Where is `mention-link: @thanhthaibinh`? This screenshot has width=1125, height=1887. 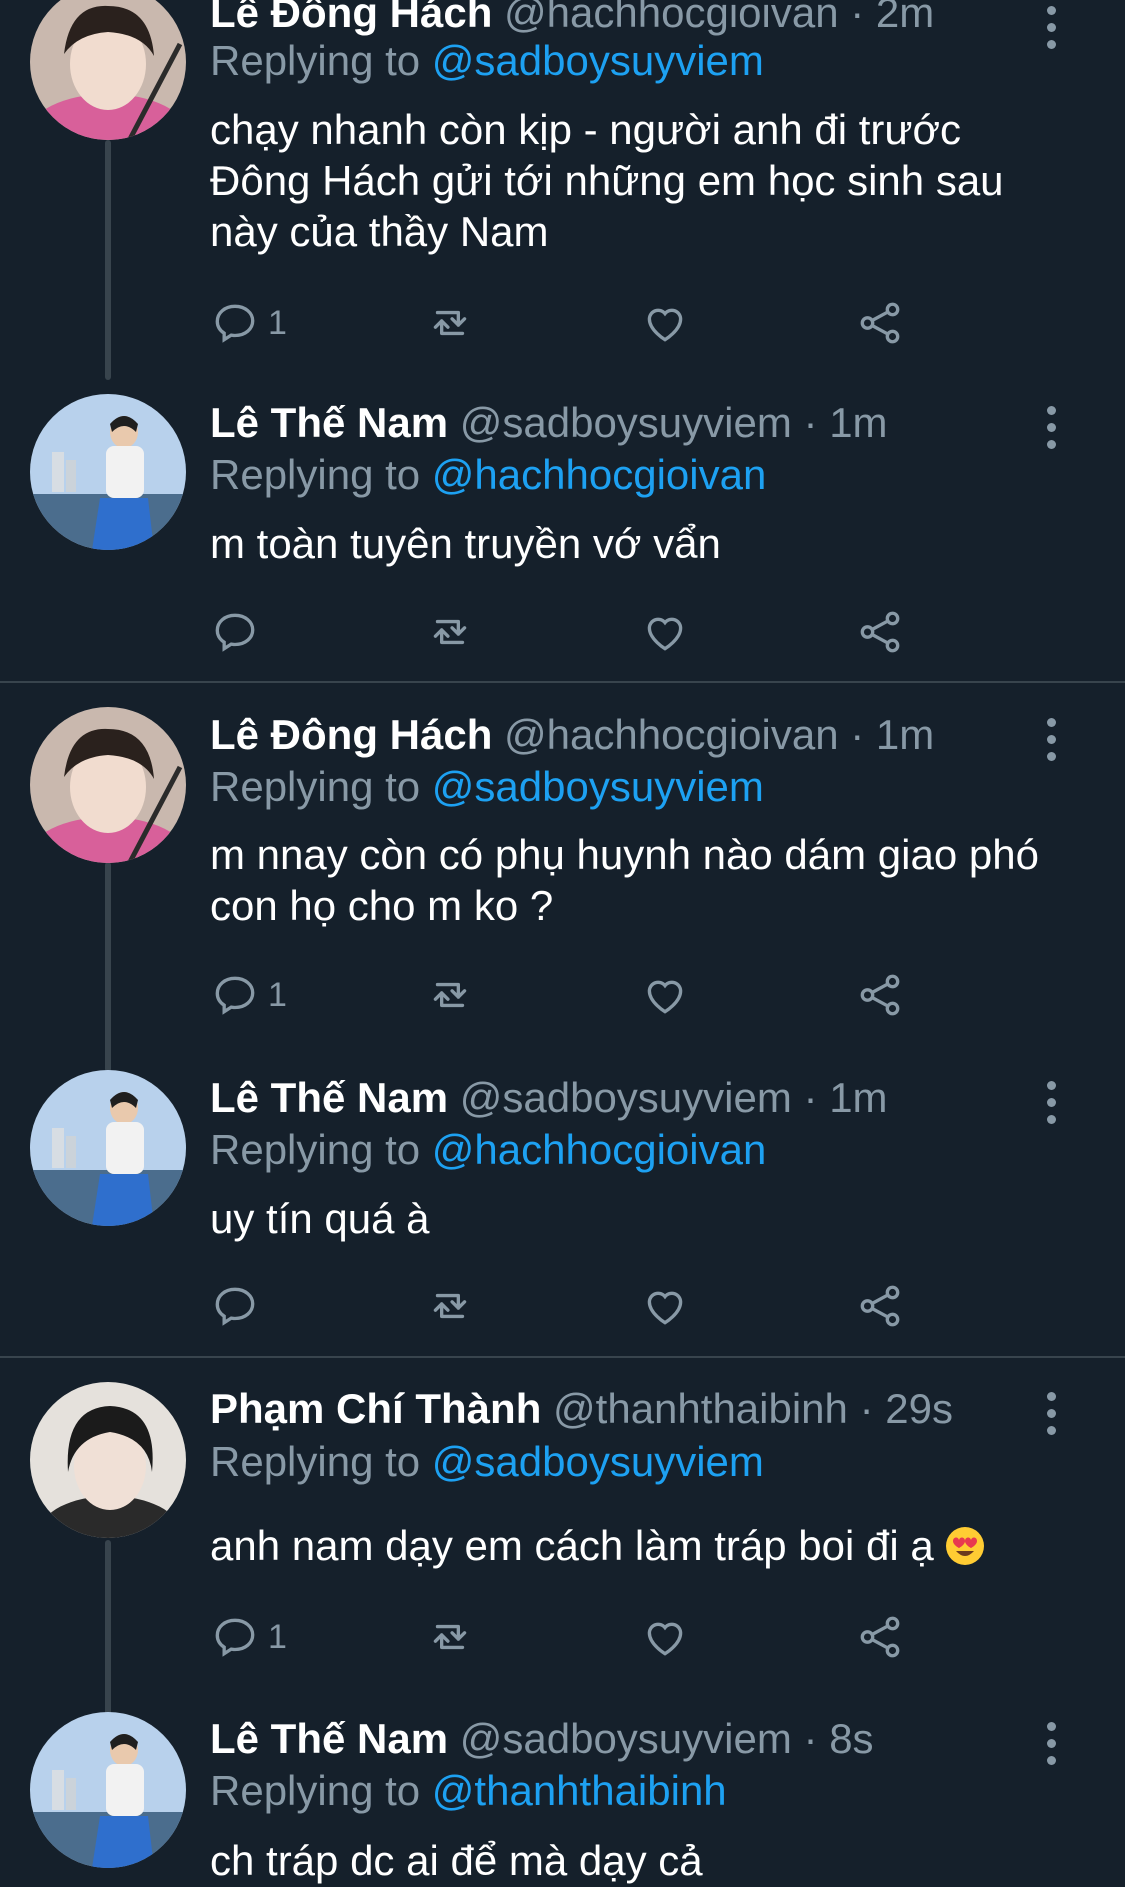
mention-link: @thanhthaibinh is located at coordinates (579, 1790).